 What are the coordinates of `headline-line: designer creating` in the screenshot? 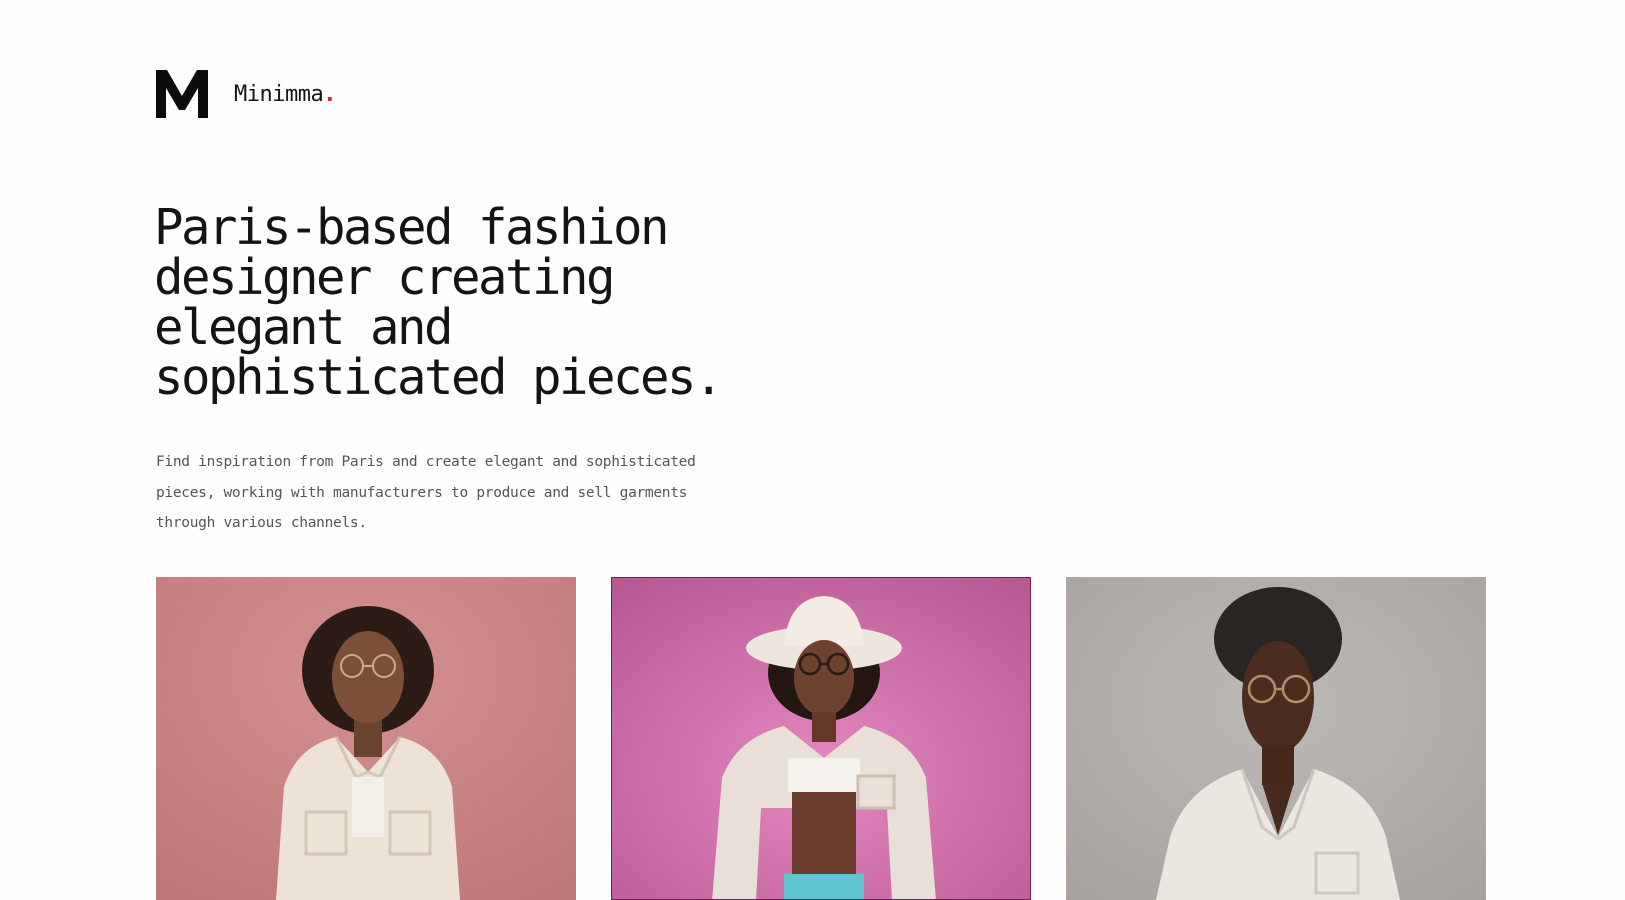 It's located at (385, 277).